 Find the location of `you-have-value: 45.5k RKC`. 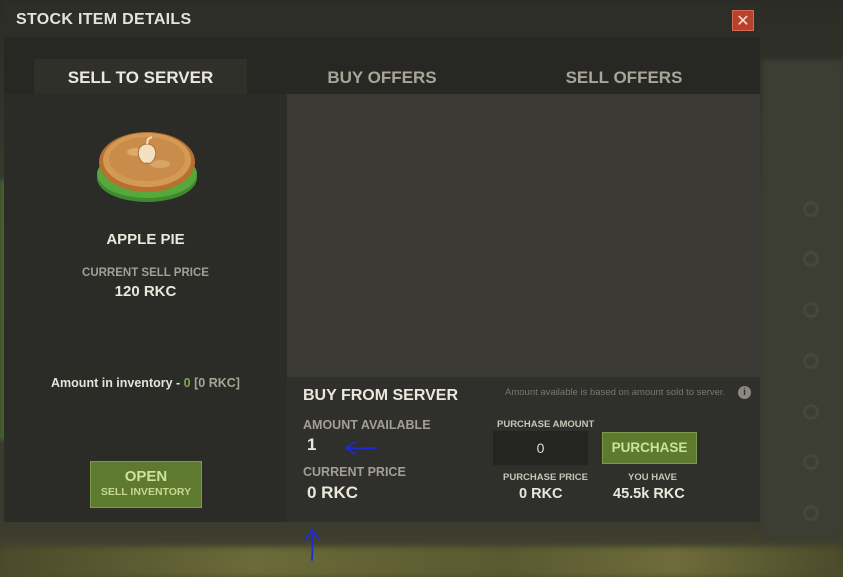

you-have-value: 45.5k RKC is located at coordinates (649, 494).